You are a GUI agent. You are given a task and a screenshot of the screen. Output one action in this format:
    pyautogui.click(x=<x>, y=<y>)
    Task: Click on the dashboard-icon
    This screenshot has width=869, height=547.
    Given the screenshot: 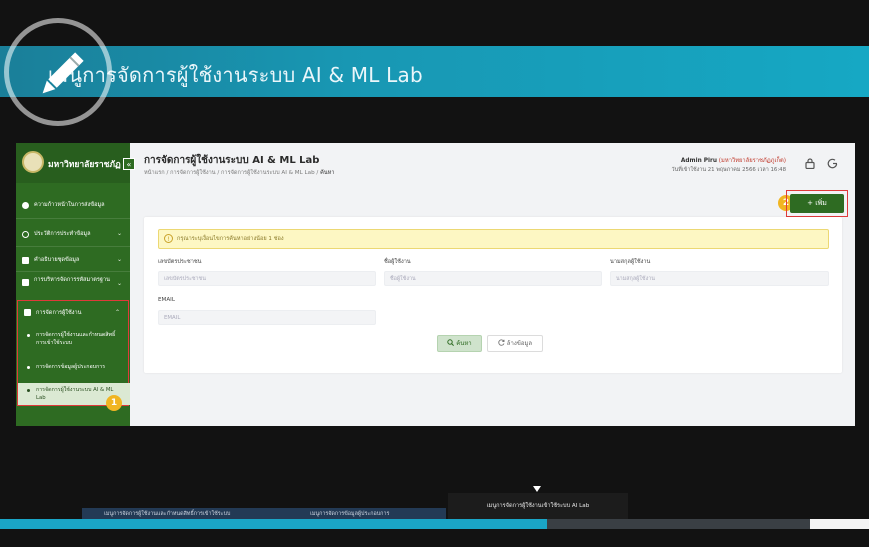 What is the action you would take?
    pyautogui.click(x=25, y=205)
    